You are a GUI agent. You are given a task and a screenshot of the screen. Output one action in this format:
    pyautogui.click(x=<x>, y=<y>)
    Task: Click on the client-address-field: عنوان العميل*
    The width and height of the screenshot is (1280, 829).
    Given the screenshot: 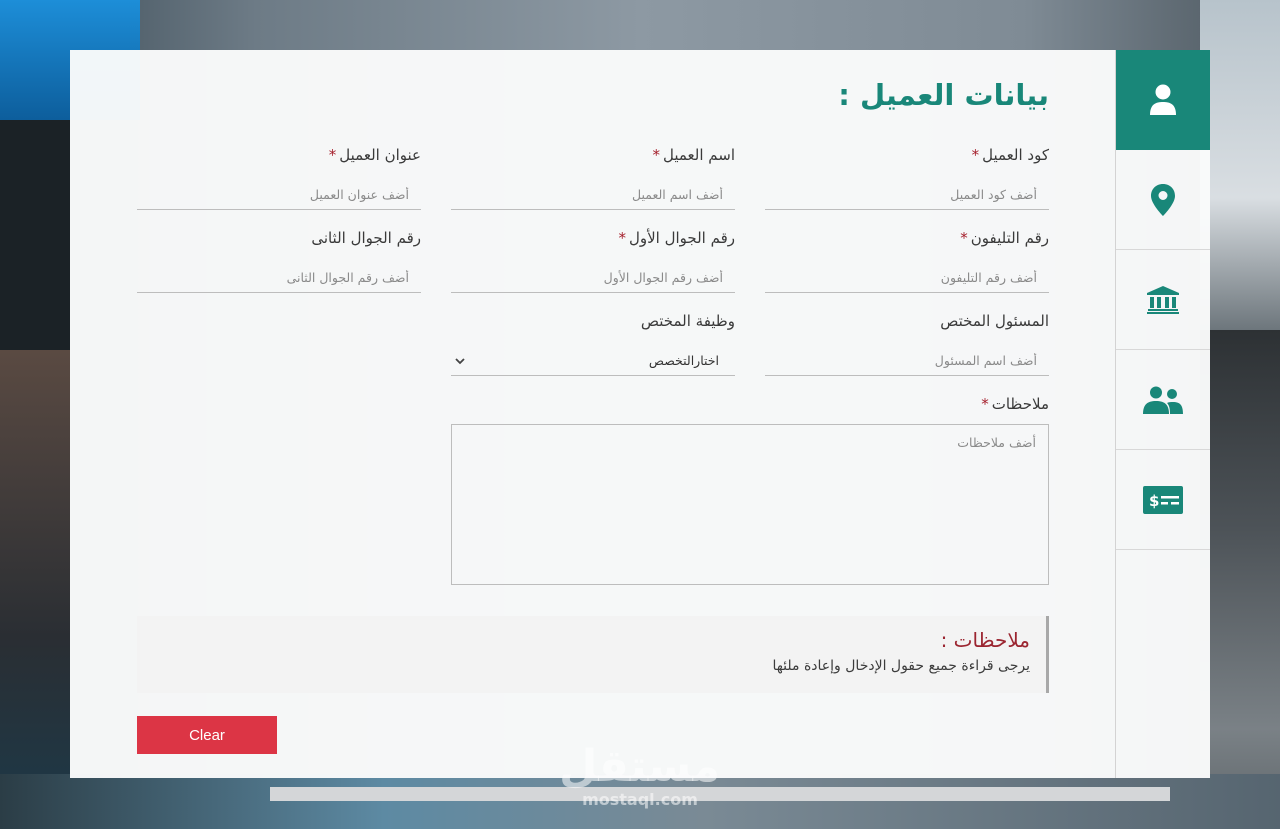 What is the action you would take?
    pyautogui.click(x=279, y=178)
    